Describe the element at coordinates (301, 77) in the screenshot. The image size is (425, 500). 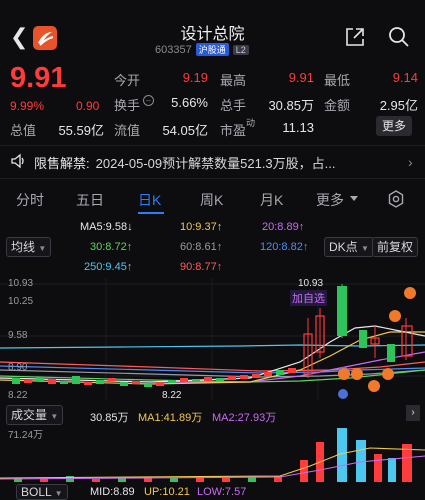
I see `stat-value-high: 9.91` at that location.